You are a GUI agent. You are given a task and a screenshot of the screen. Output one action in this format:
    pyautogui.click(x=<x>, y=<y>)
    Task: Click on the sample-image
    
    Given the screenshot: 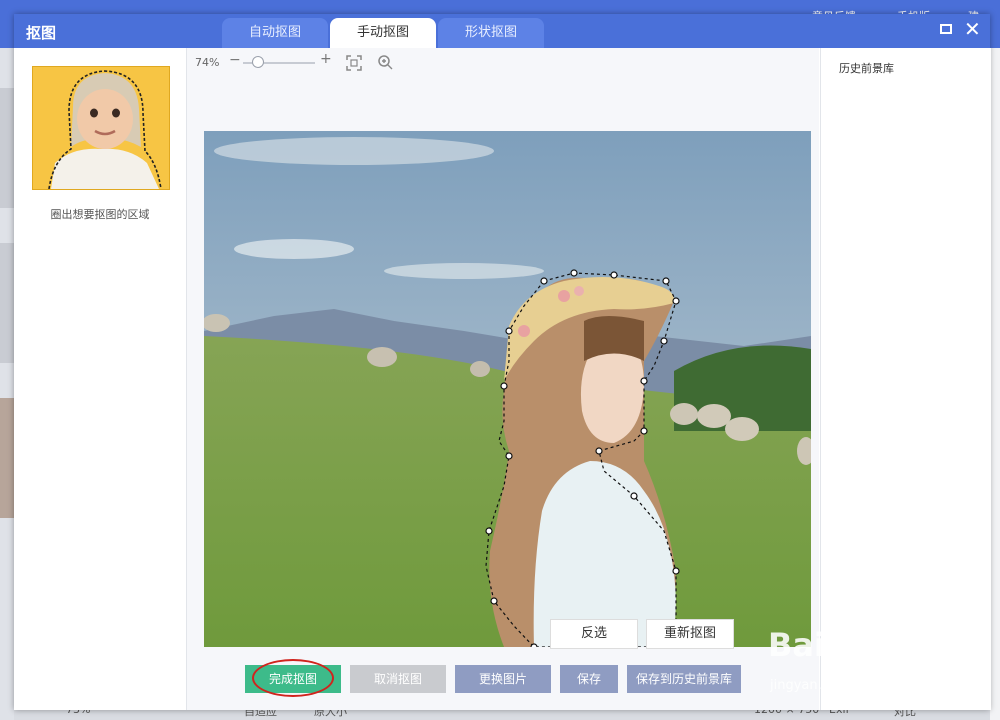 What is the action you would take?
    pyautogui.click(x=101, y=128)
    